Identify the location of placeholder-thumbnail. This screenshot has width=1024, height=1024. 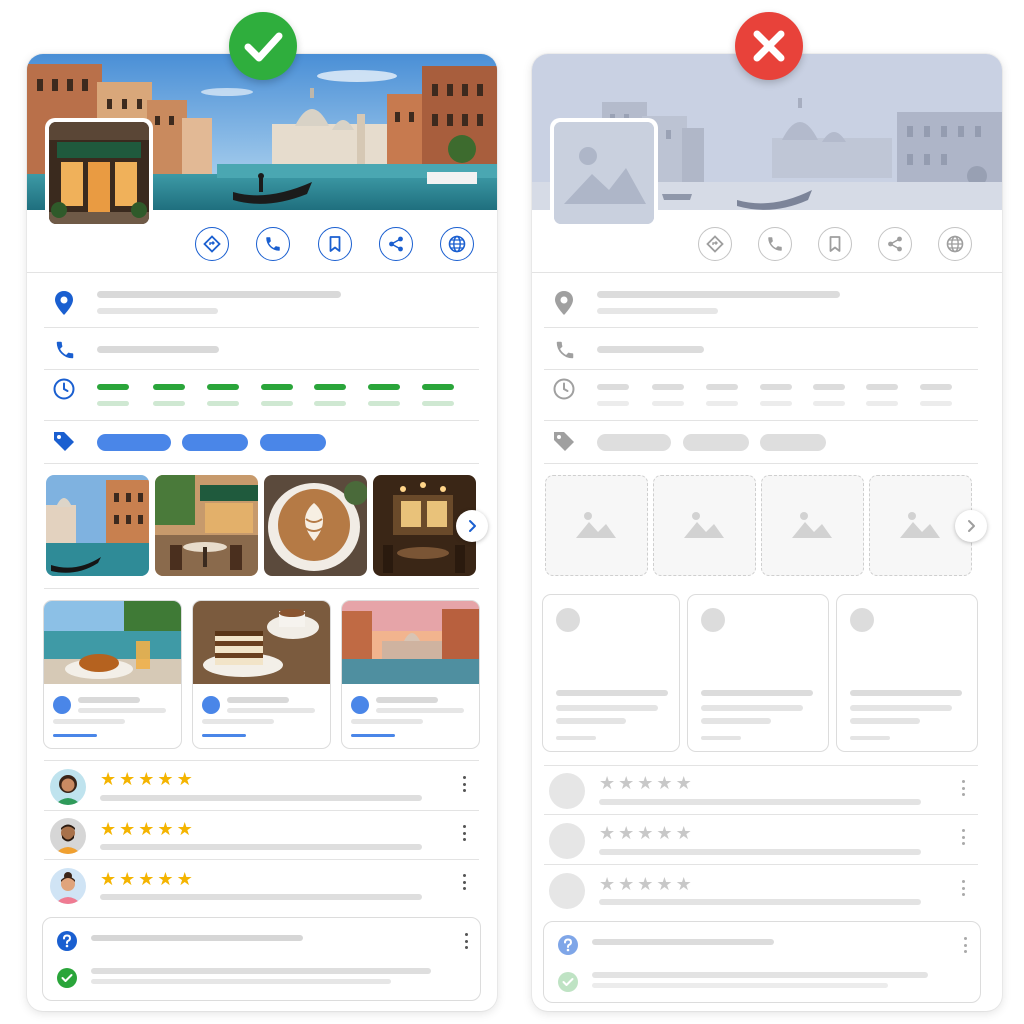
(604, 173).